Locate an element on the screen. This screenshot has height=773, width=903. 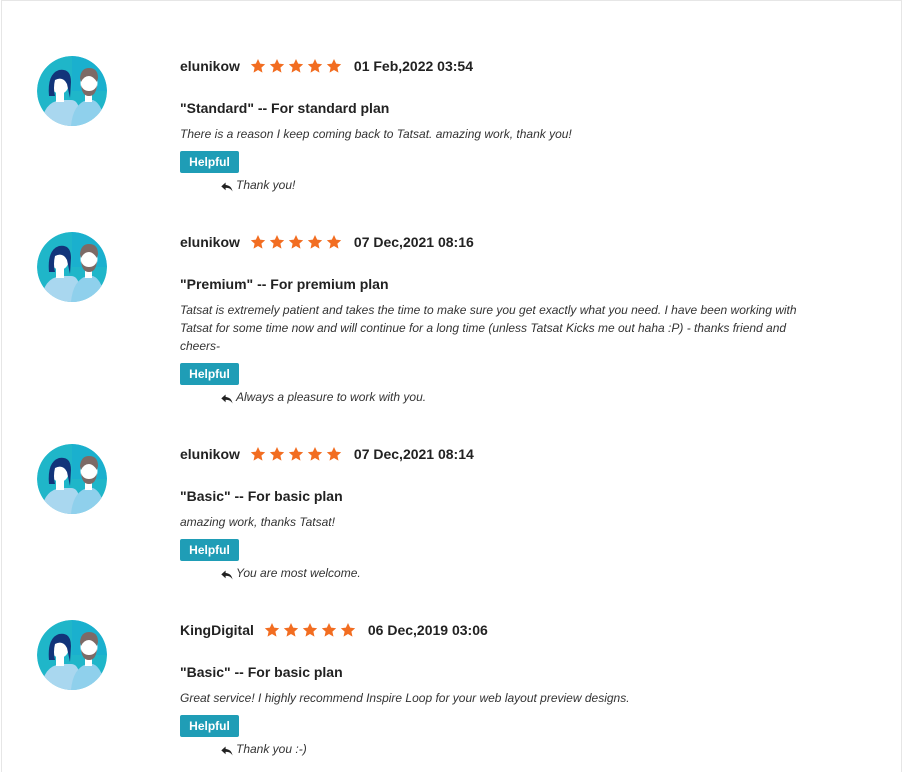
review-date: 06 Dec,2019 03:06 is located at coordinates (427, 630).